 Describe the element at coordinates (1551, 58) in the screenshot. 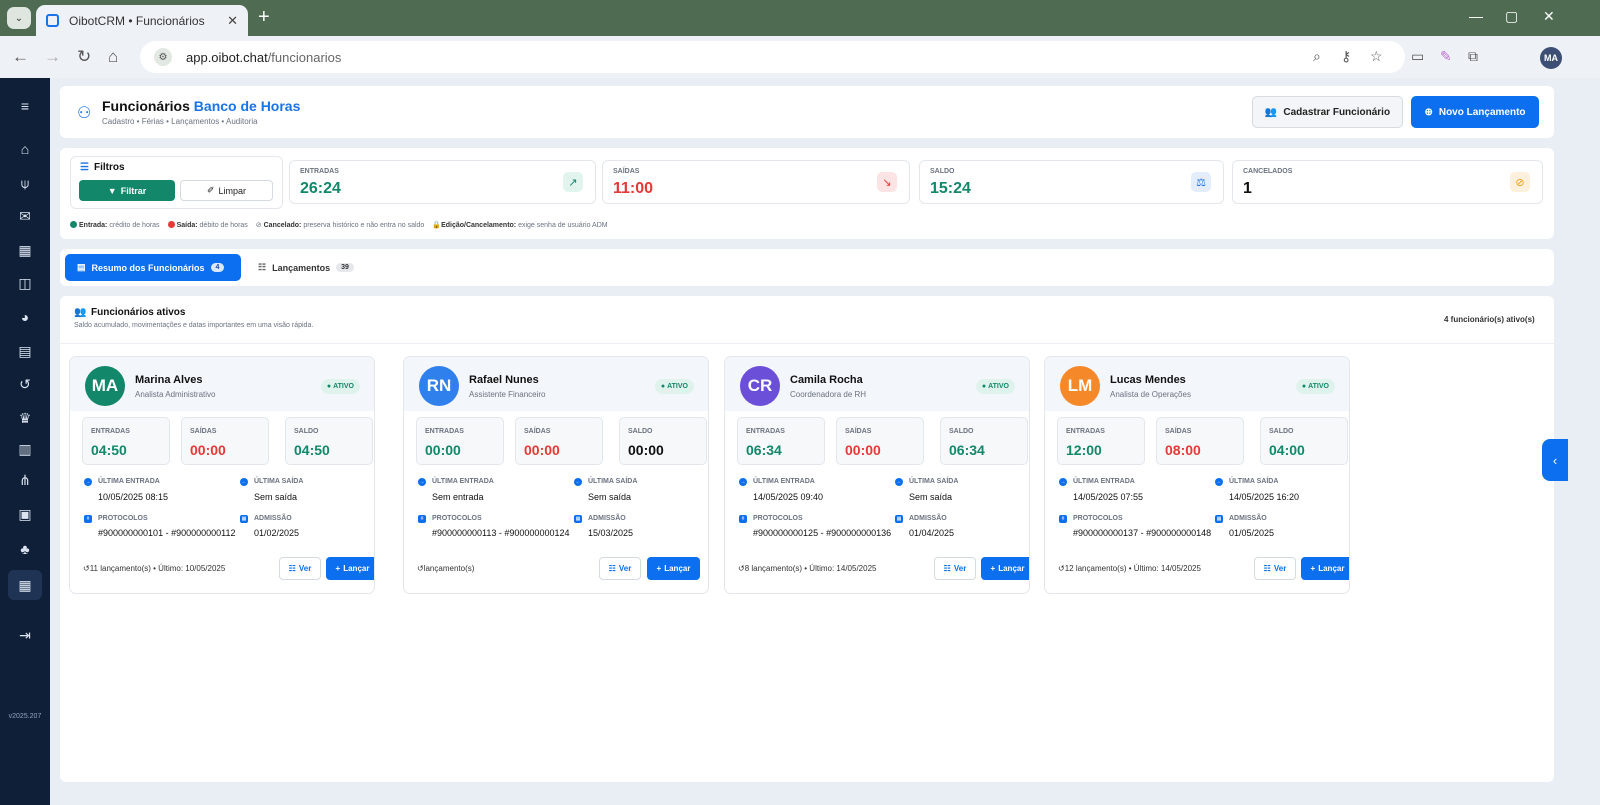

I see `profile-avatar: MA` at that location.